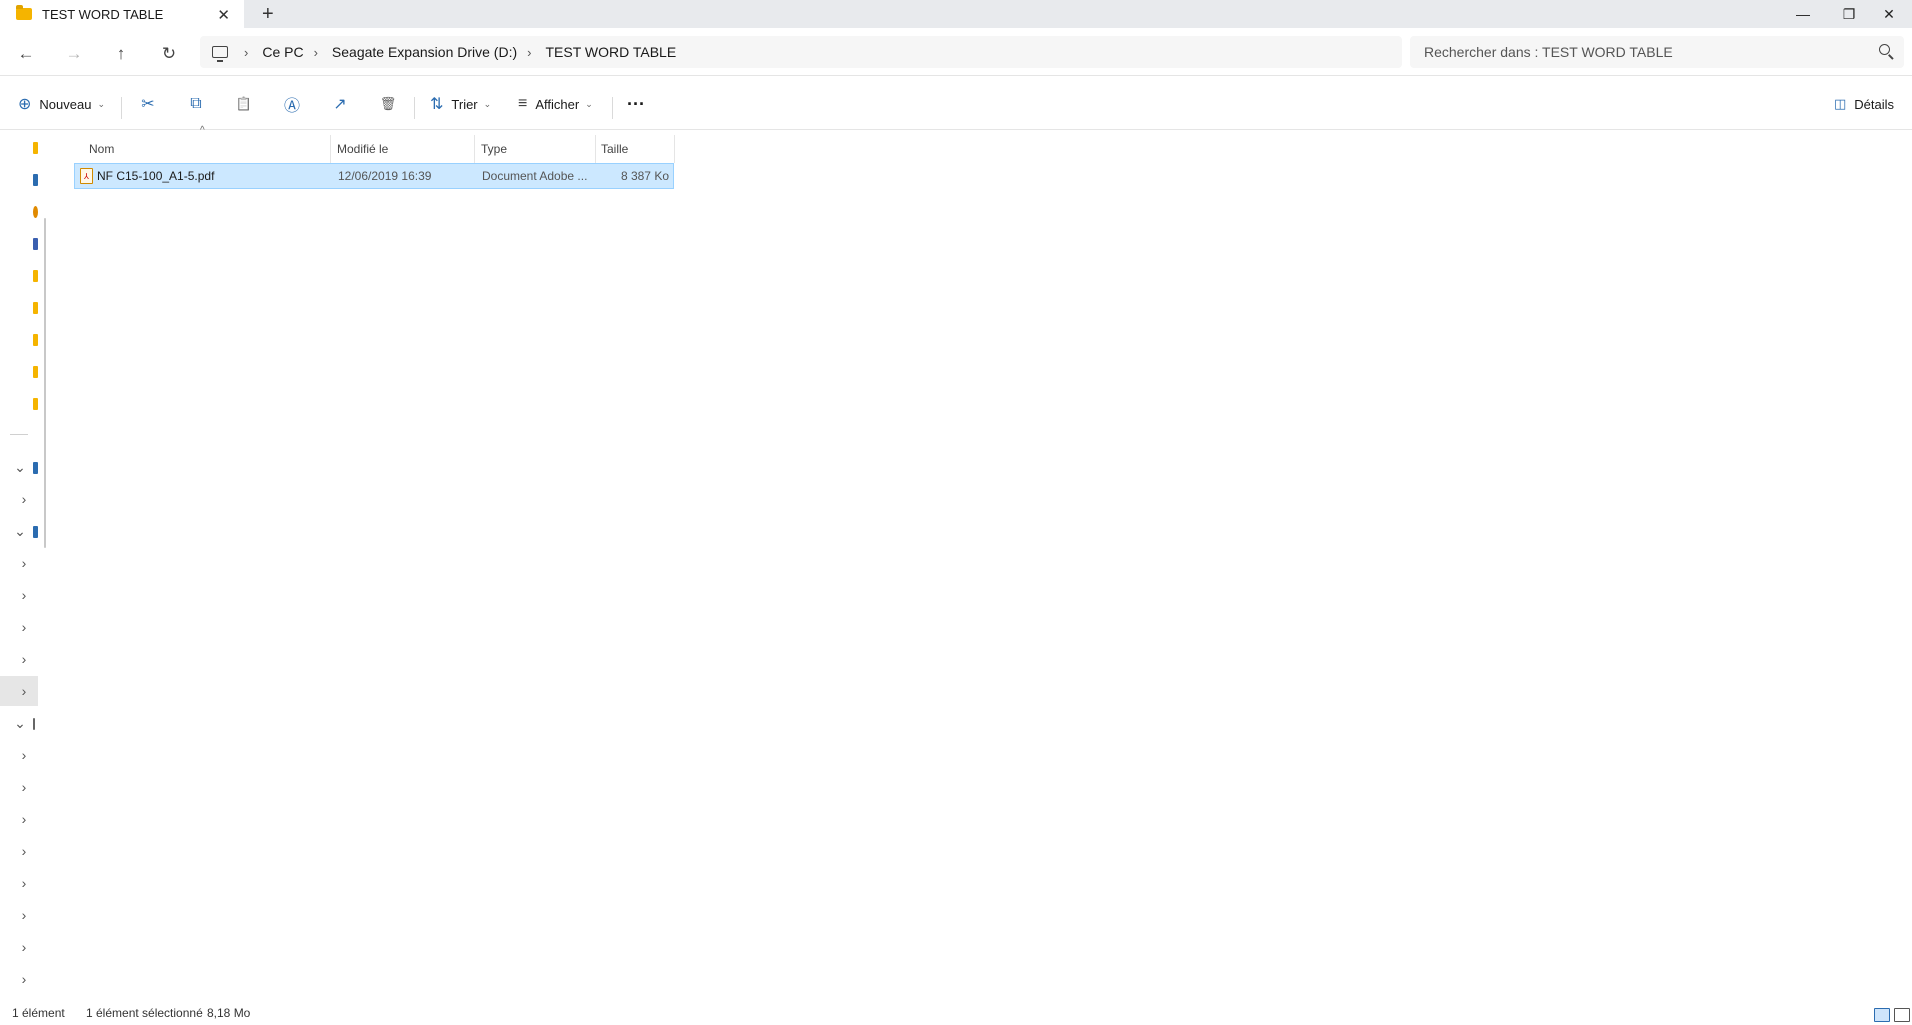 The image size is (1912, 1025). What do you see at coordinates (35, 212) in the screenshot?
I see `downloads-icon` at bounding box center [35, 212].